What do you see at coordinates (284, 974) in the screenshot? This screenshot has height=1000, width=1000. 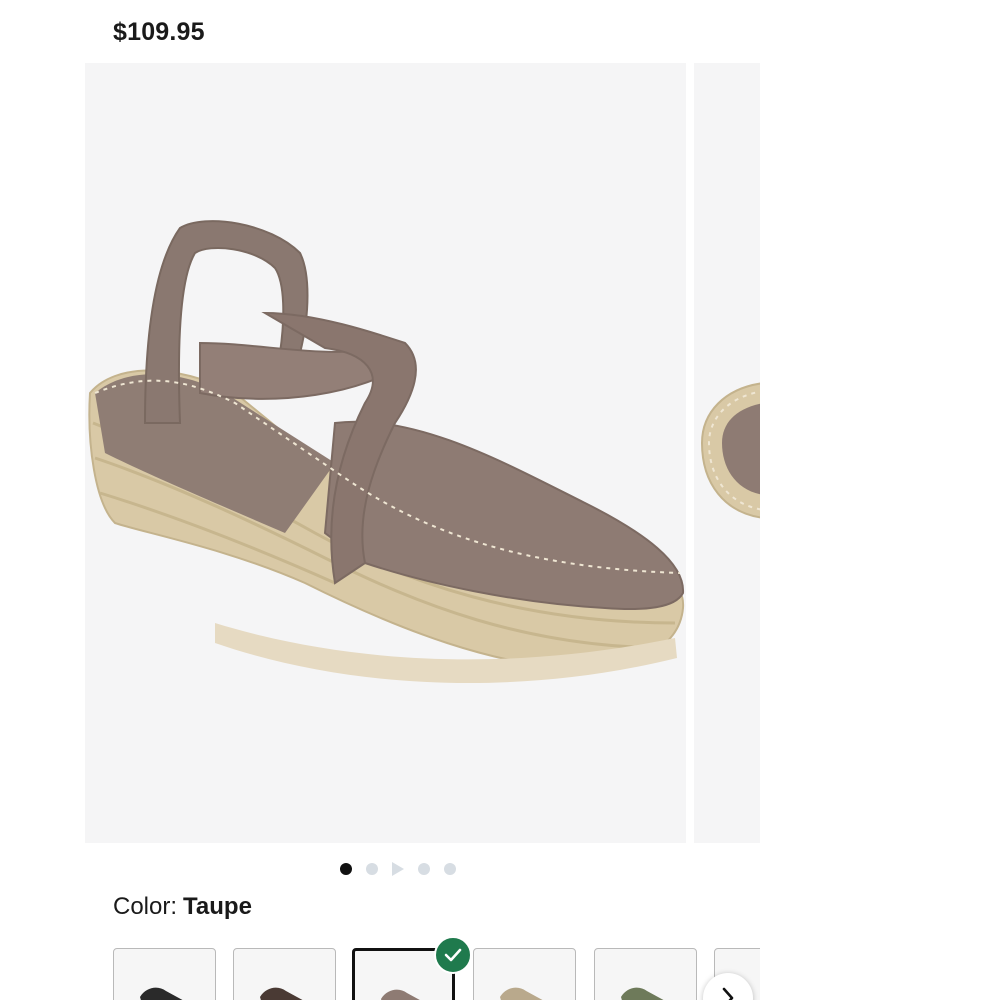 I see `color-swatch-brown` at bounding box center [284, 974].